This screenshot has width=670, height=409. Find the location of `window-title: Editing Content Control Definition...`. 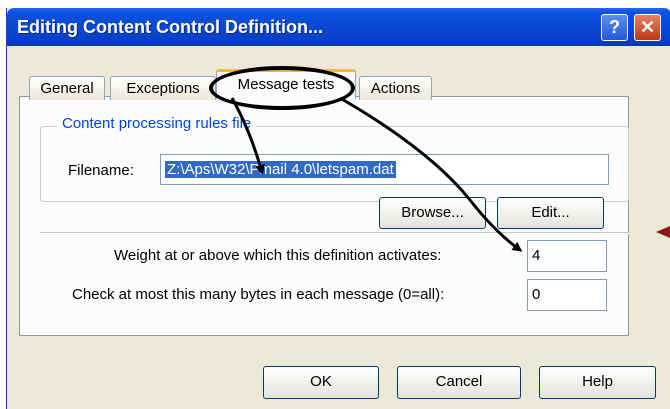

window-title: Editing Content Control Definition... is located at coordinates (170, 27).